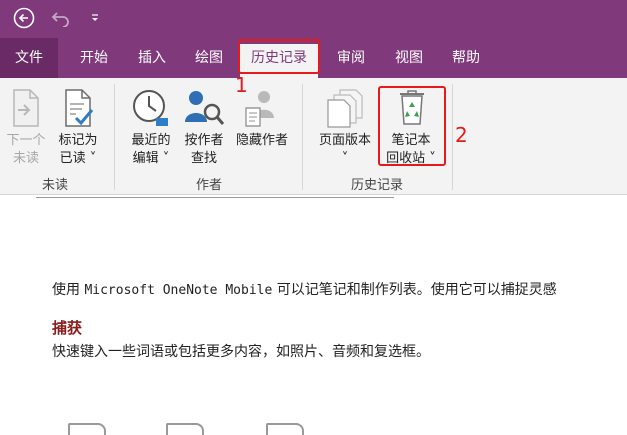 The image size is (627, 435). Describe the element at coordinates (26, 108) in the screenshot. I see `next-unread-icon` at that location.